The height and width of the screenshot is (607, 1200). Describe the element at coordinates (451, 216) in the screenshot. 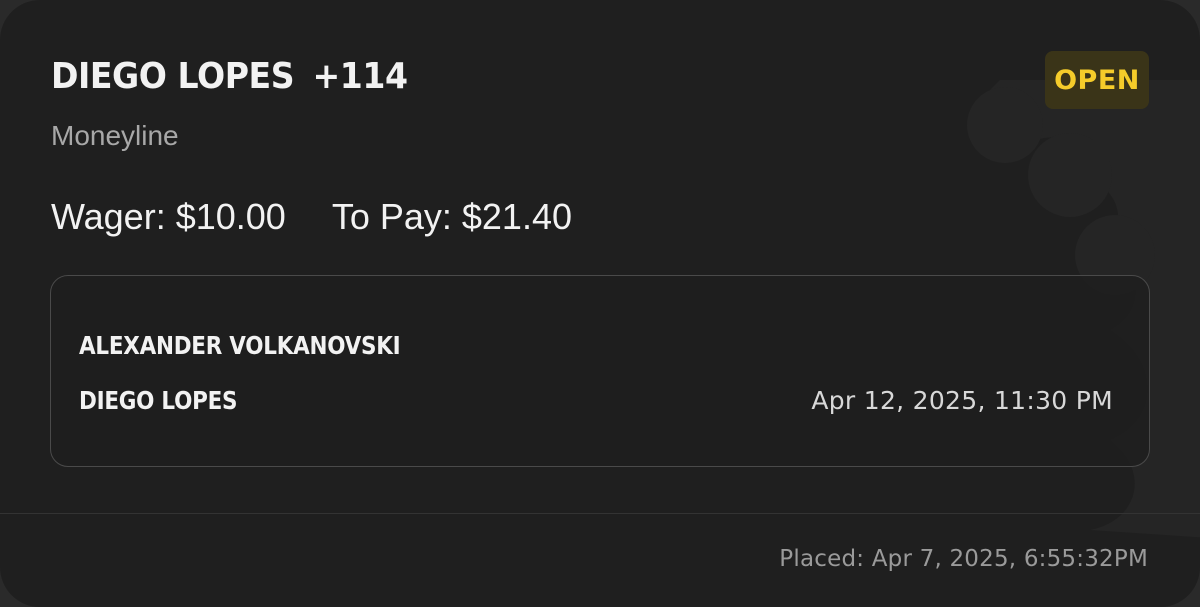

I see `to-pay-amount: To Pay: $21.40` at that location.